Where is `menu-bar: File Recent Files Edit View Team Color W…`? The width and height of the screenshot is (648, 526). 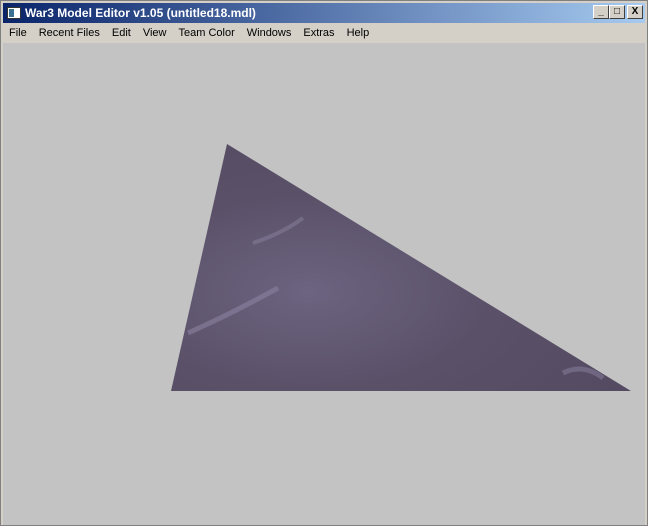 menu-bar: File Recent Files Edit View Team Color W… is located at coordinates (324, 32).